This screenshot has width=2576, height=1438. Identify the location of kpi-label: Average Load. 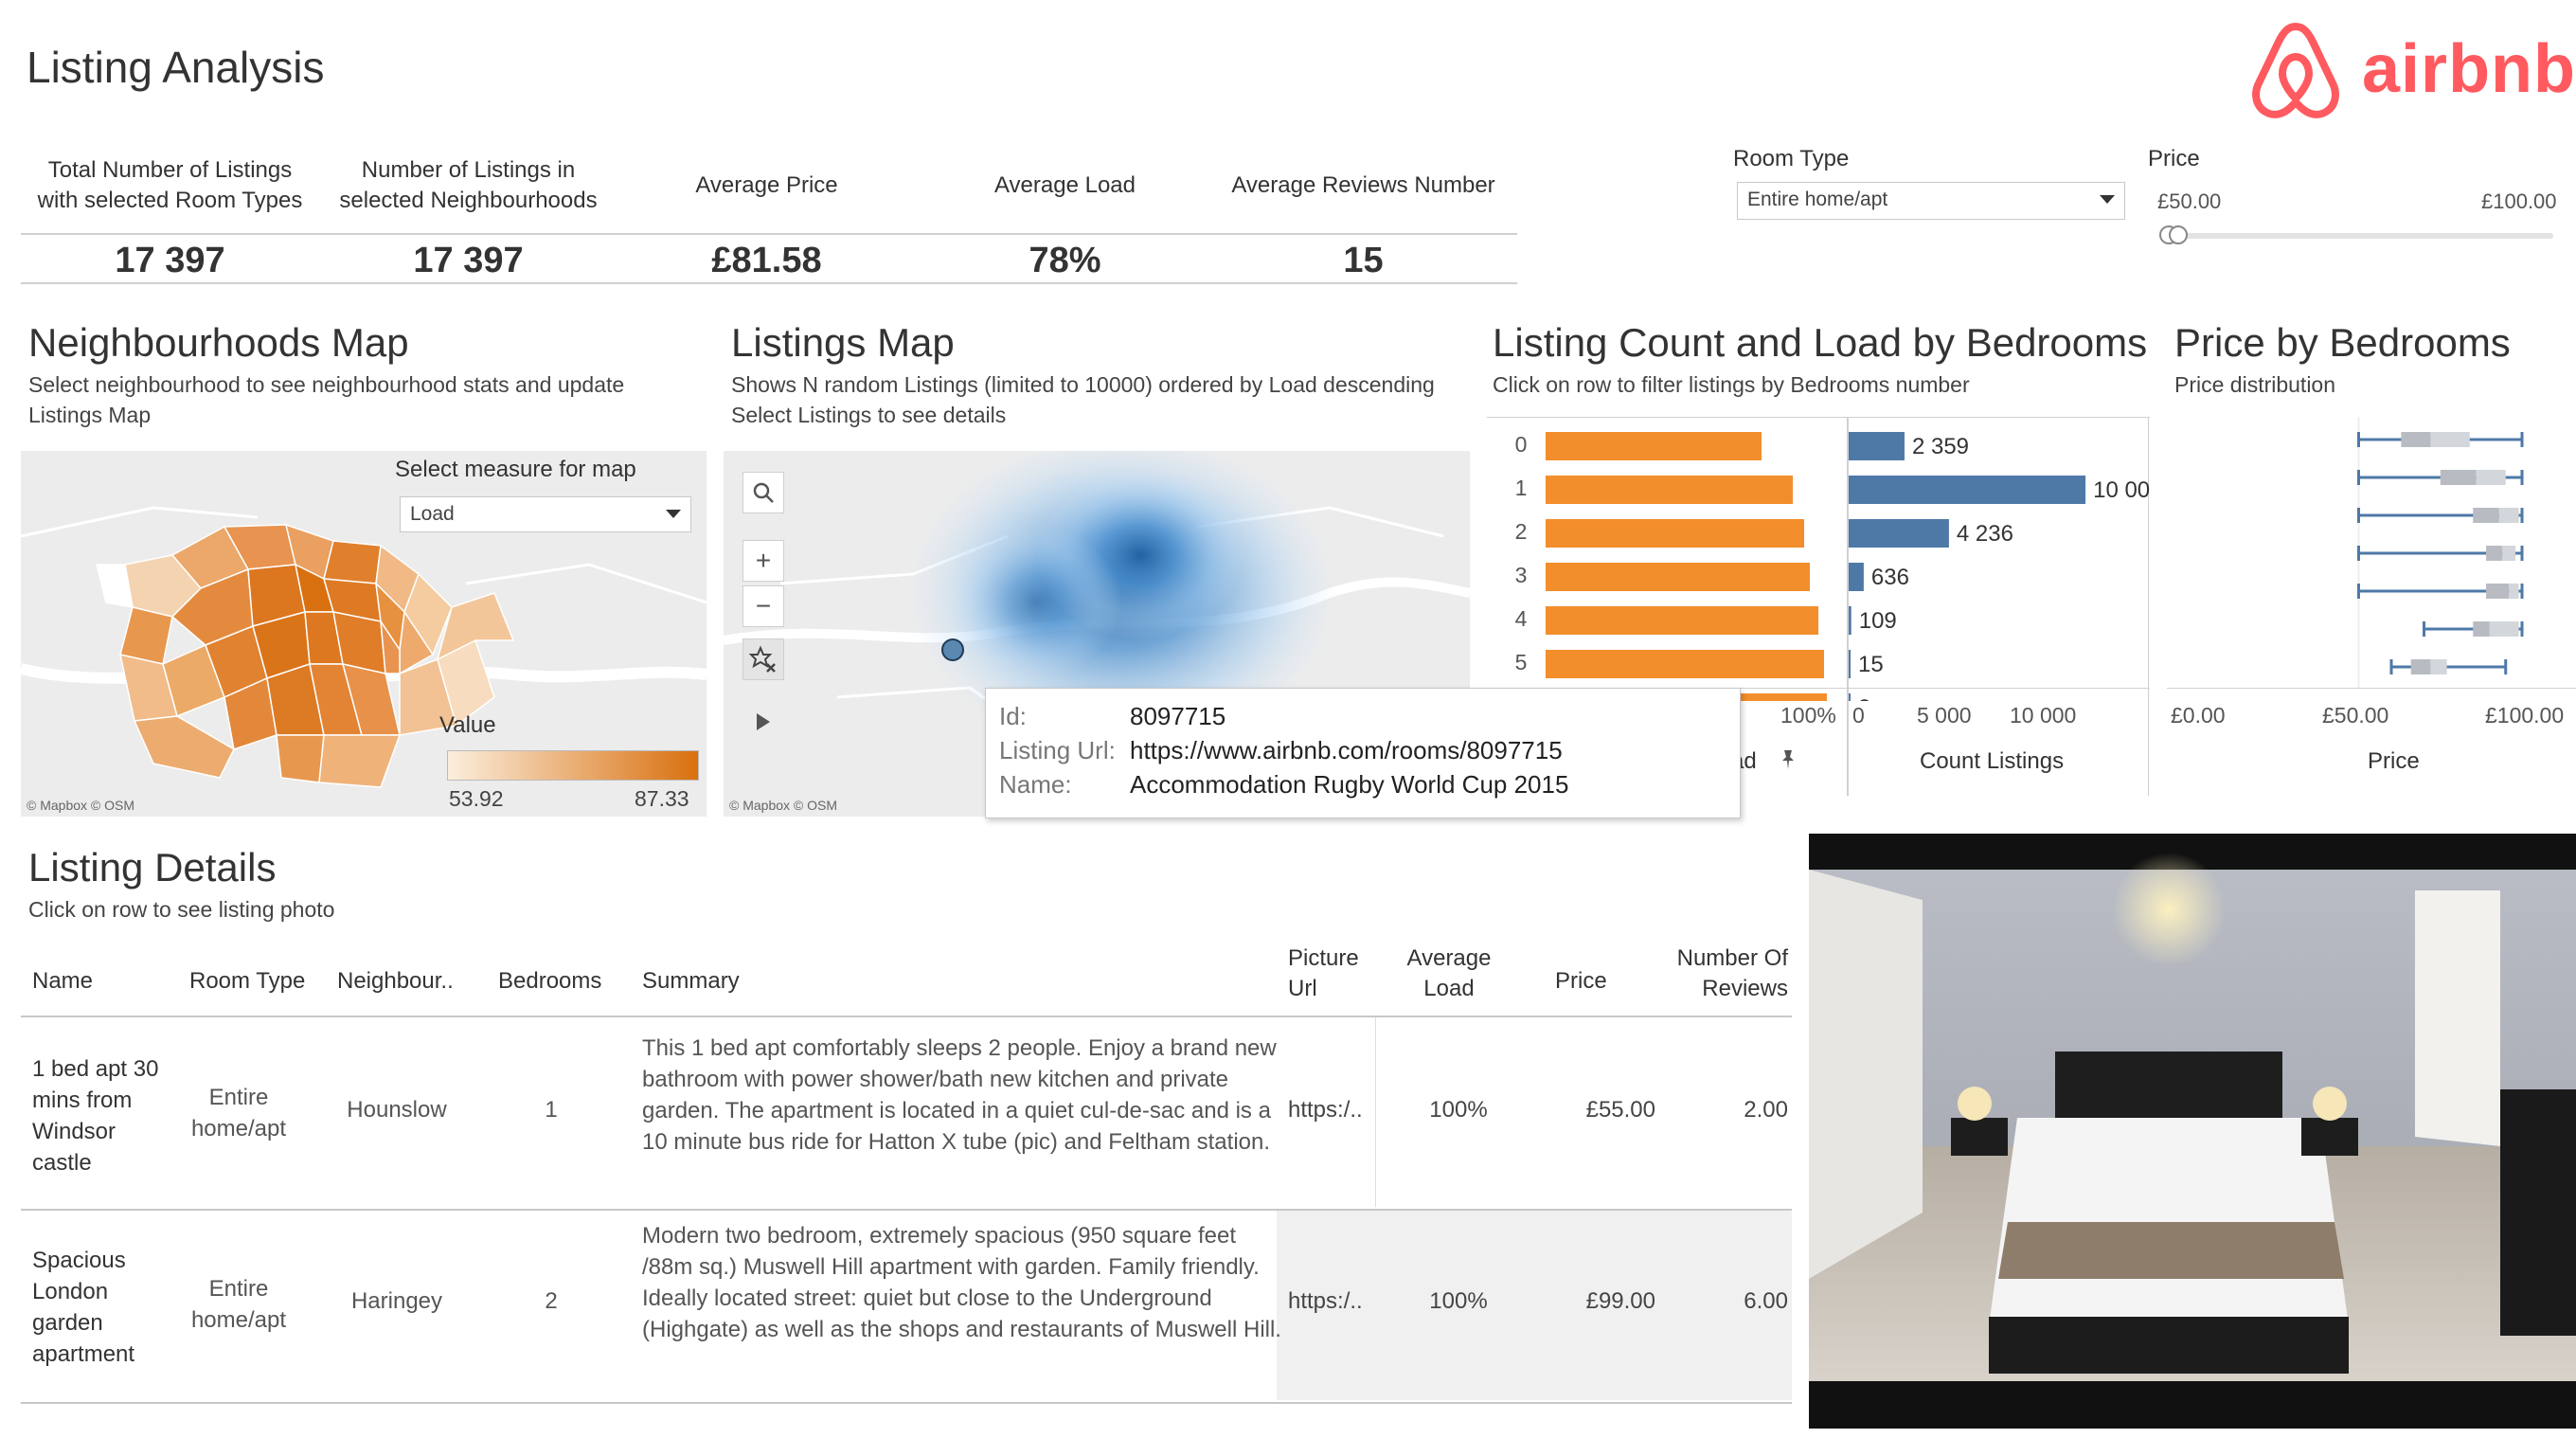
(1064, 185).